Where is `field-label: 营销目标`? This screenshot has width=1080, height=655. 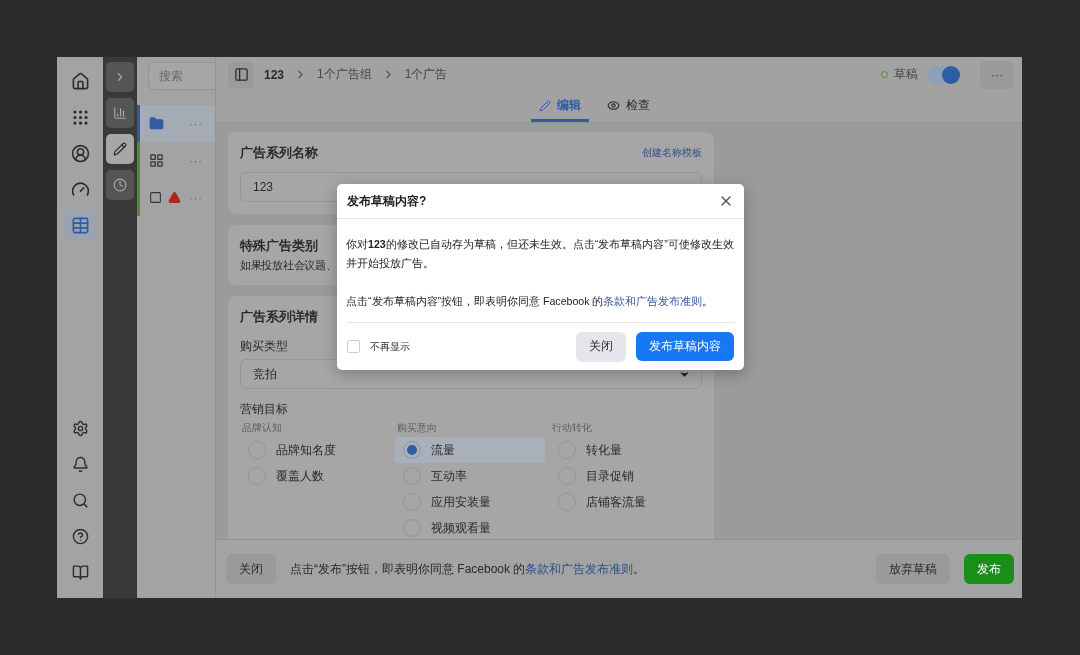
field-label: 营销目标 is located at coordinates (264, 409).